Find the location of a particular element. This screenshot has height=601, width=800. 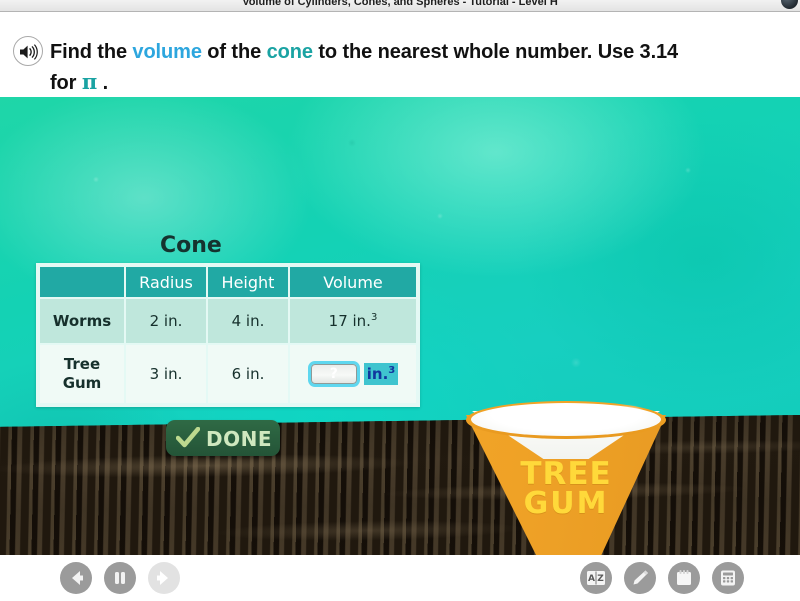

cone-brand-line1: TREE is located at coordinates (566, 474).